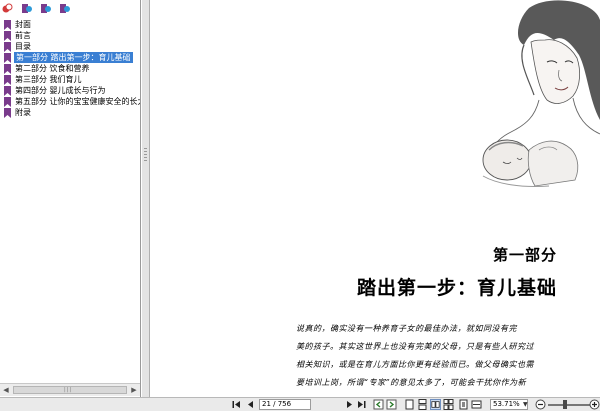 Image resolution: width=600 pixels, height=411 pixels. I want to click on bookmark-item: 封面, so click(70, 24).